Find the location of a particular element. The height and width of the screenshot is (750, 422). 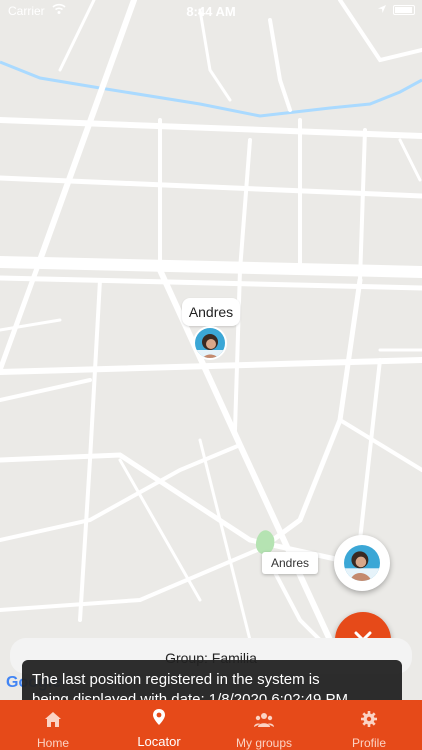

tab-profile: Profile is located at coordinates (369, 725).